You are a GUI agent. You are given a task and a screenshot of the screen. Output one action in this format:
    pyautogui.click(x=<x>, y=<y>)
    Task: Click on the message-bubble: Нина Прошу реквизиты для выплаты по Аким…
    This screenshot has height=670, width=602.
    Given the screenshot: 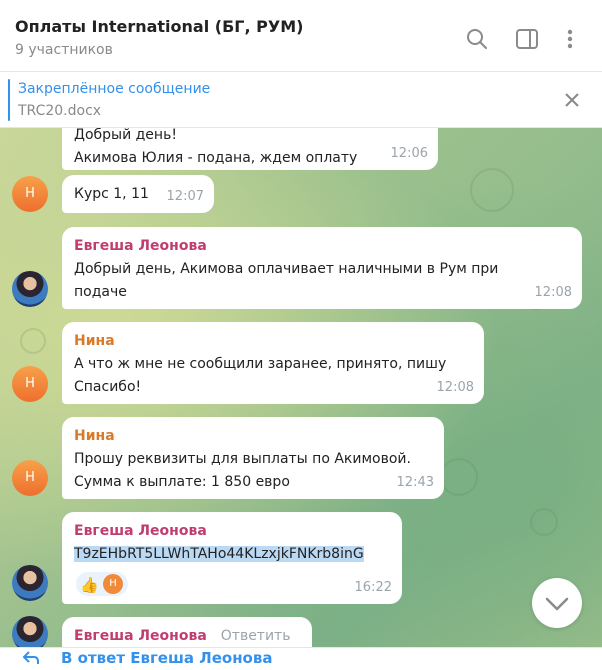 What is the action you would take?
    pyautogui.click(x=253, y=458)
    